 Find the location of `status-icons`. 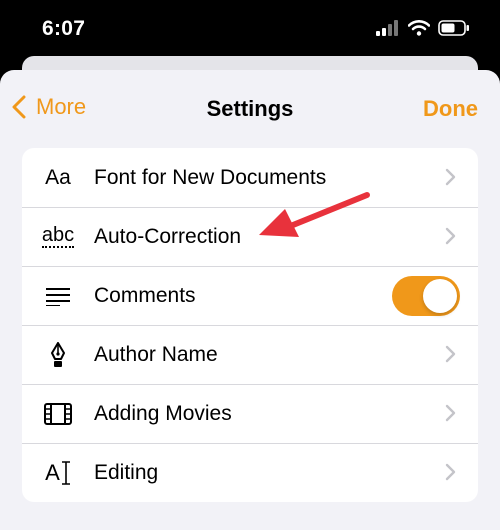

status-icons is located at coordinates (423, 28).